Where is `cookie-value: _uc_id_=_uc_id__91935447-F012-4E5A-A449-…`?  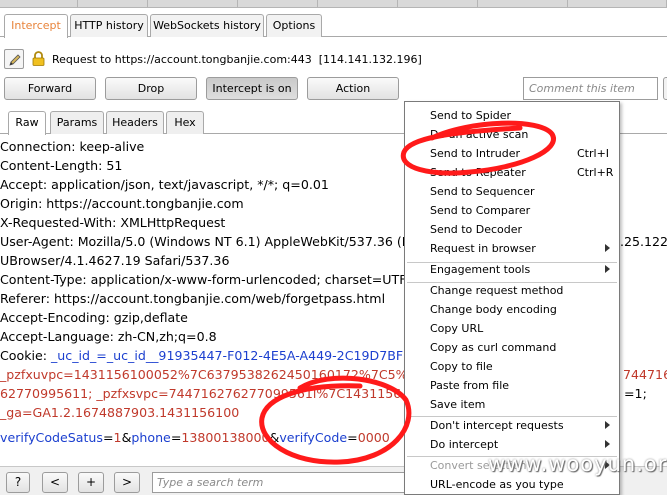
cookie-value: _uc_id_=_uc_id__91935447-F012-4E5A-A449-… is located at coordinates (227, 355).